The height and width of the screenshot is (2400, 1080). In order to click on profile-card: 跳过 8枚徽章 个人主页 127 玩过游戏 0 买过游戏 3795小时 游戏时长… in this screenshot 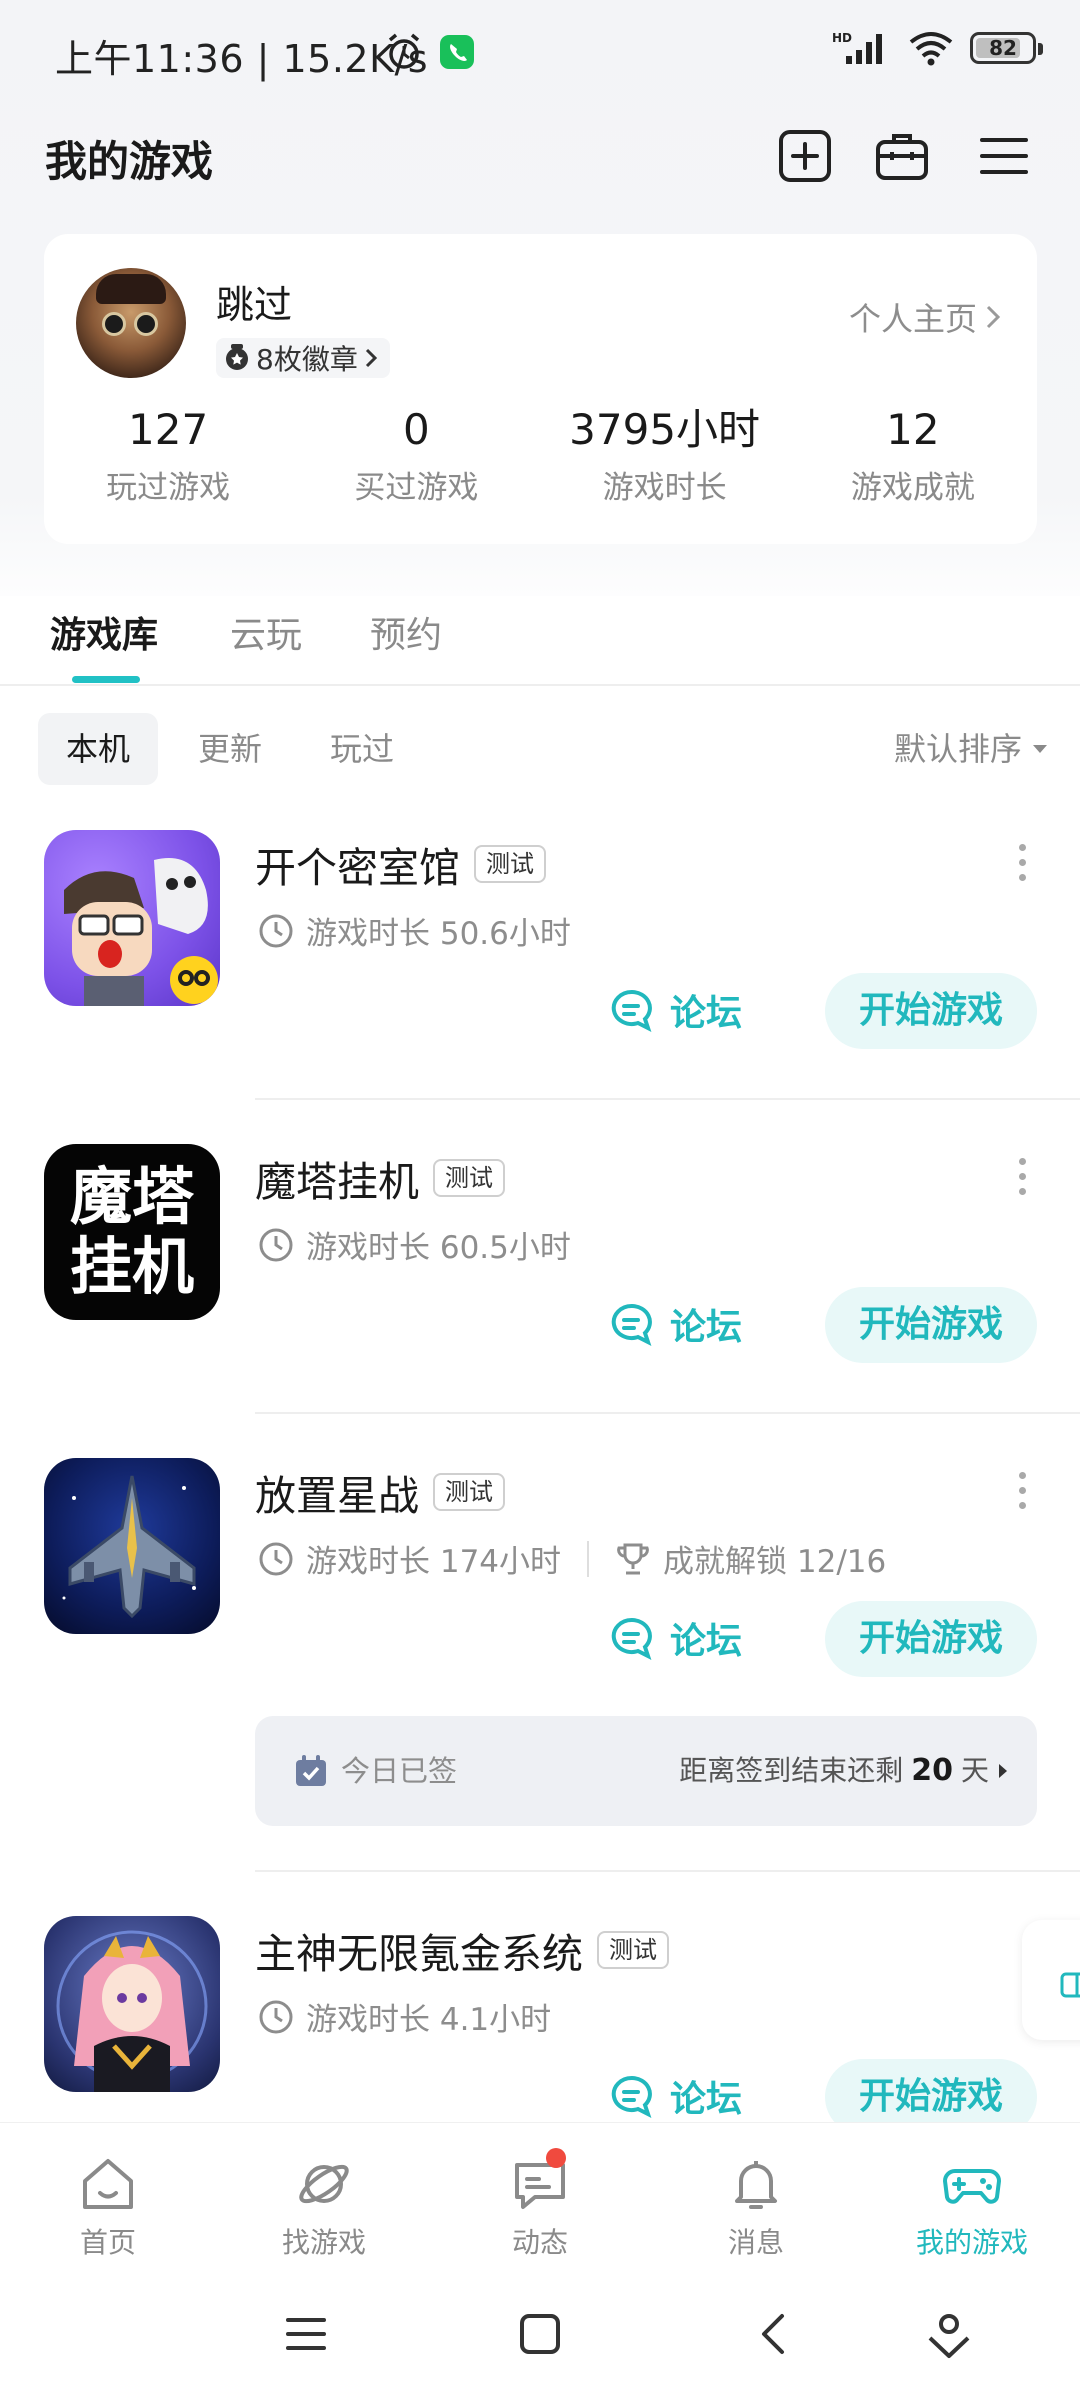, I will do `click(540, 389)`.